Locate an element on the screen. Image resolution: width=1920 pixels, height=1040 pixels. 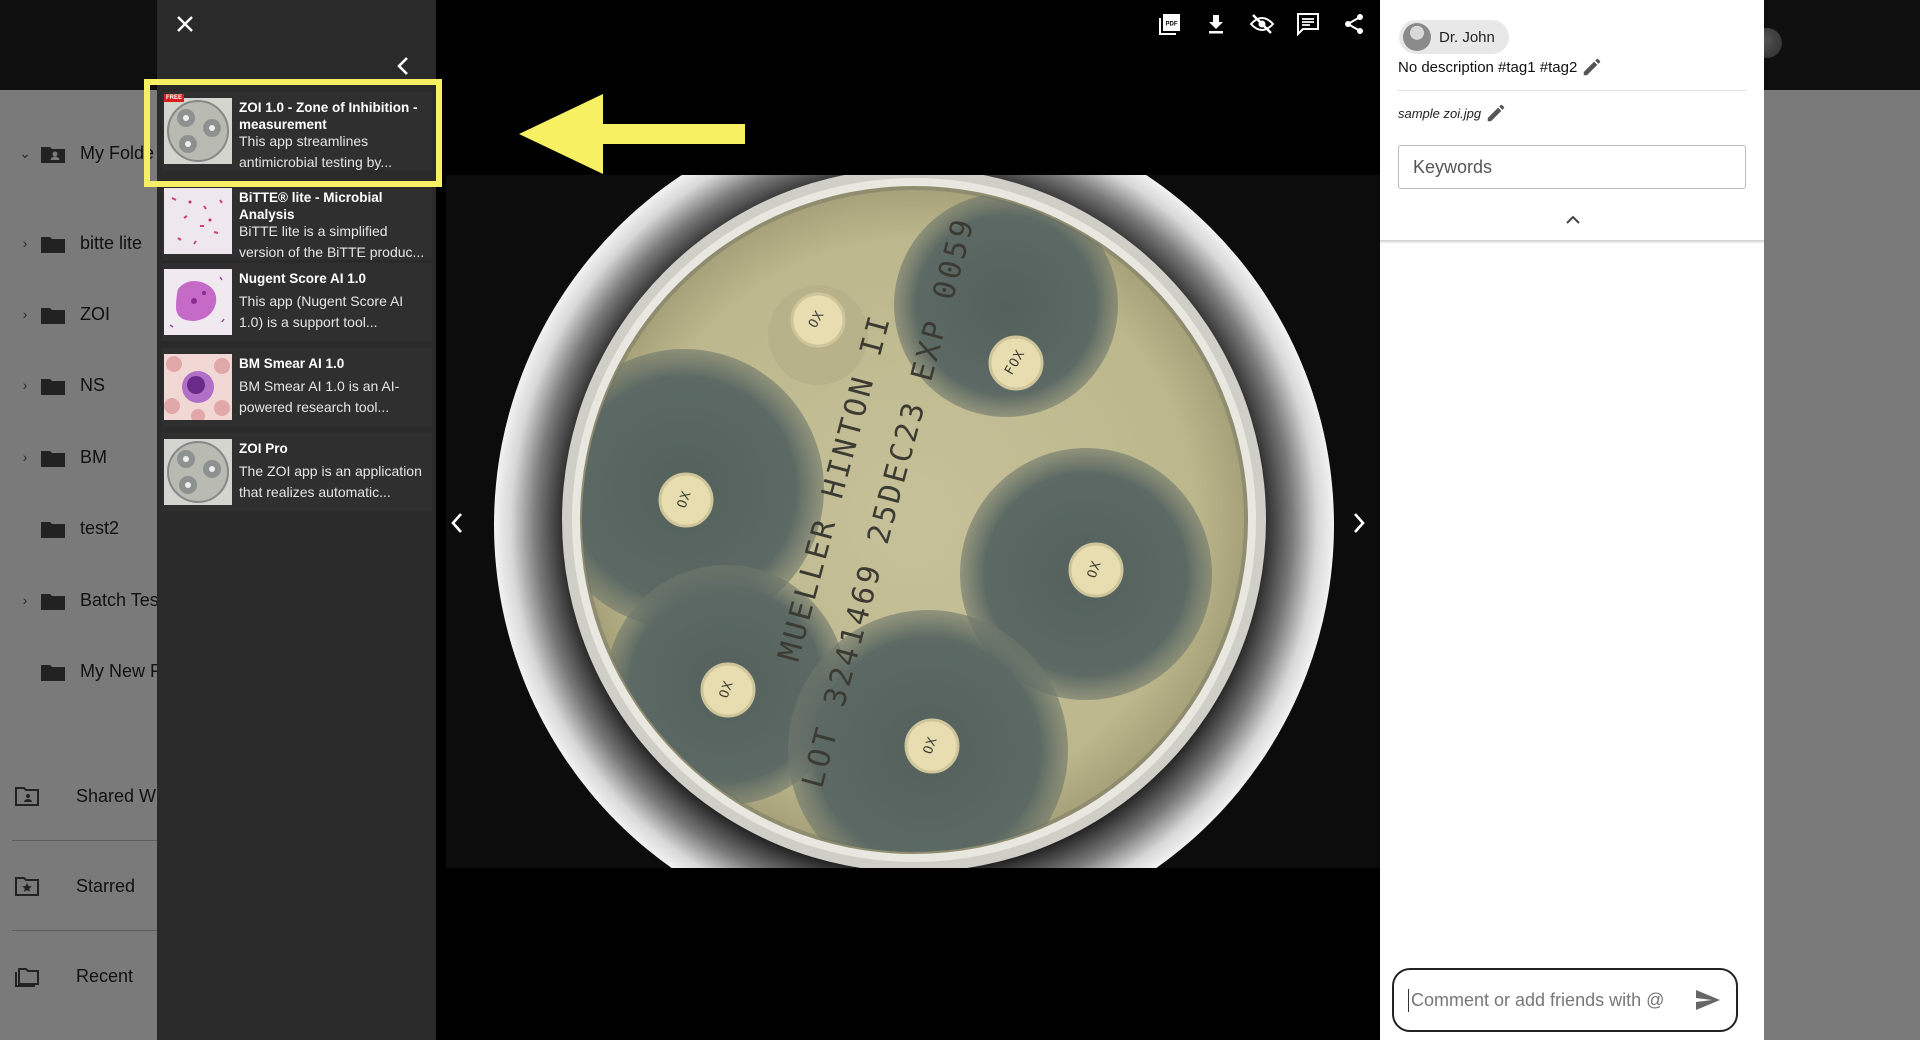
comments-button is located at coordinates (1308, 24).